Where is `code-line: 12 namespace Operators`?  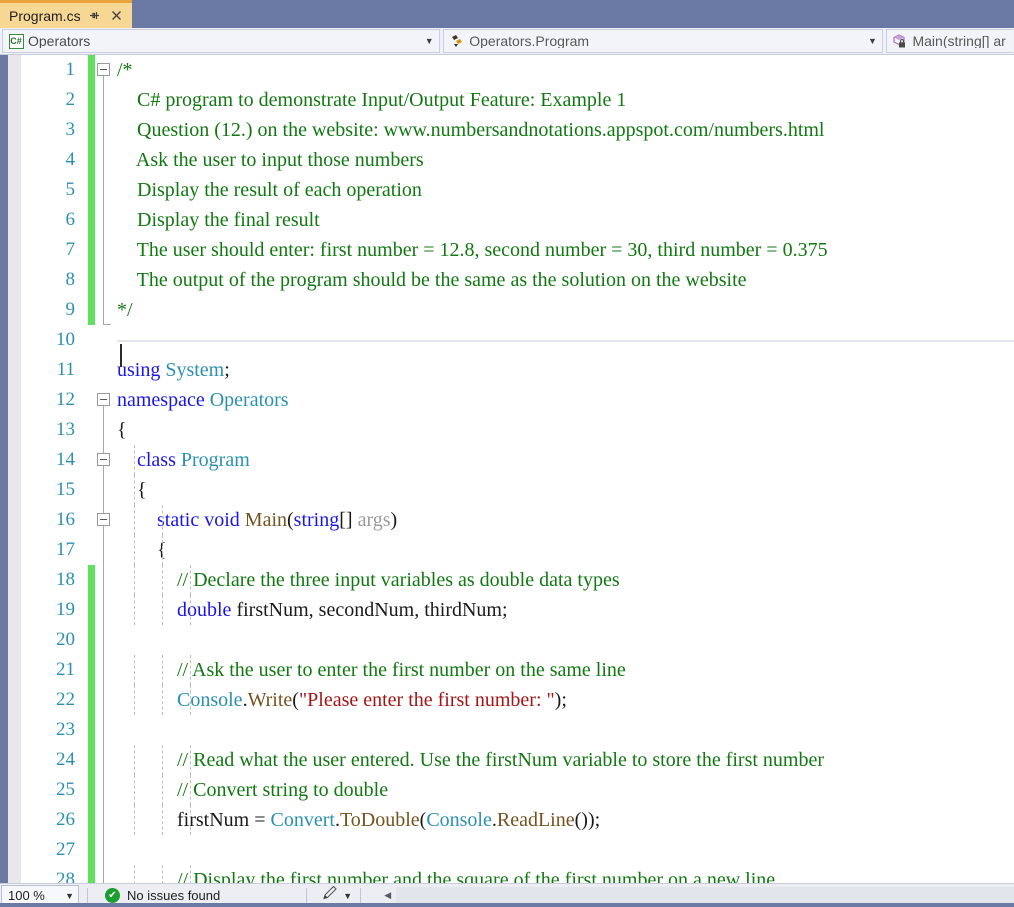
code-line: 12 namespace Operators is located at coordinates (518, 400).